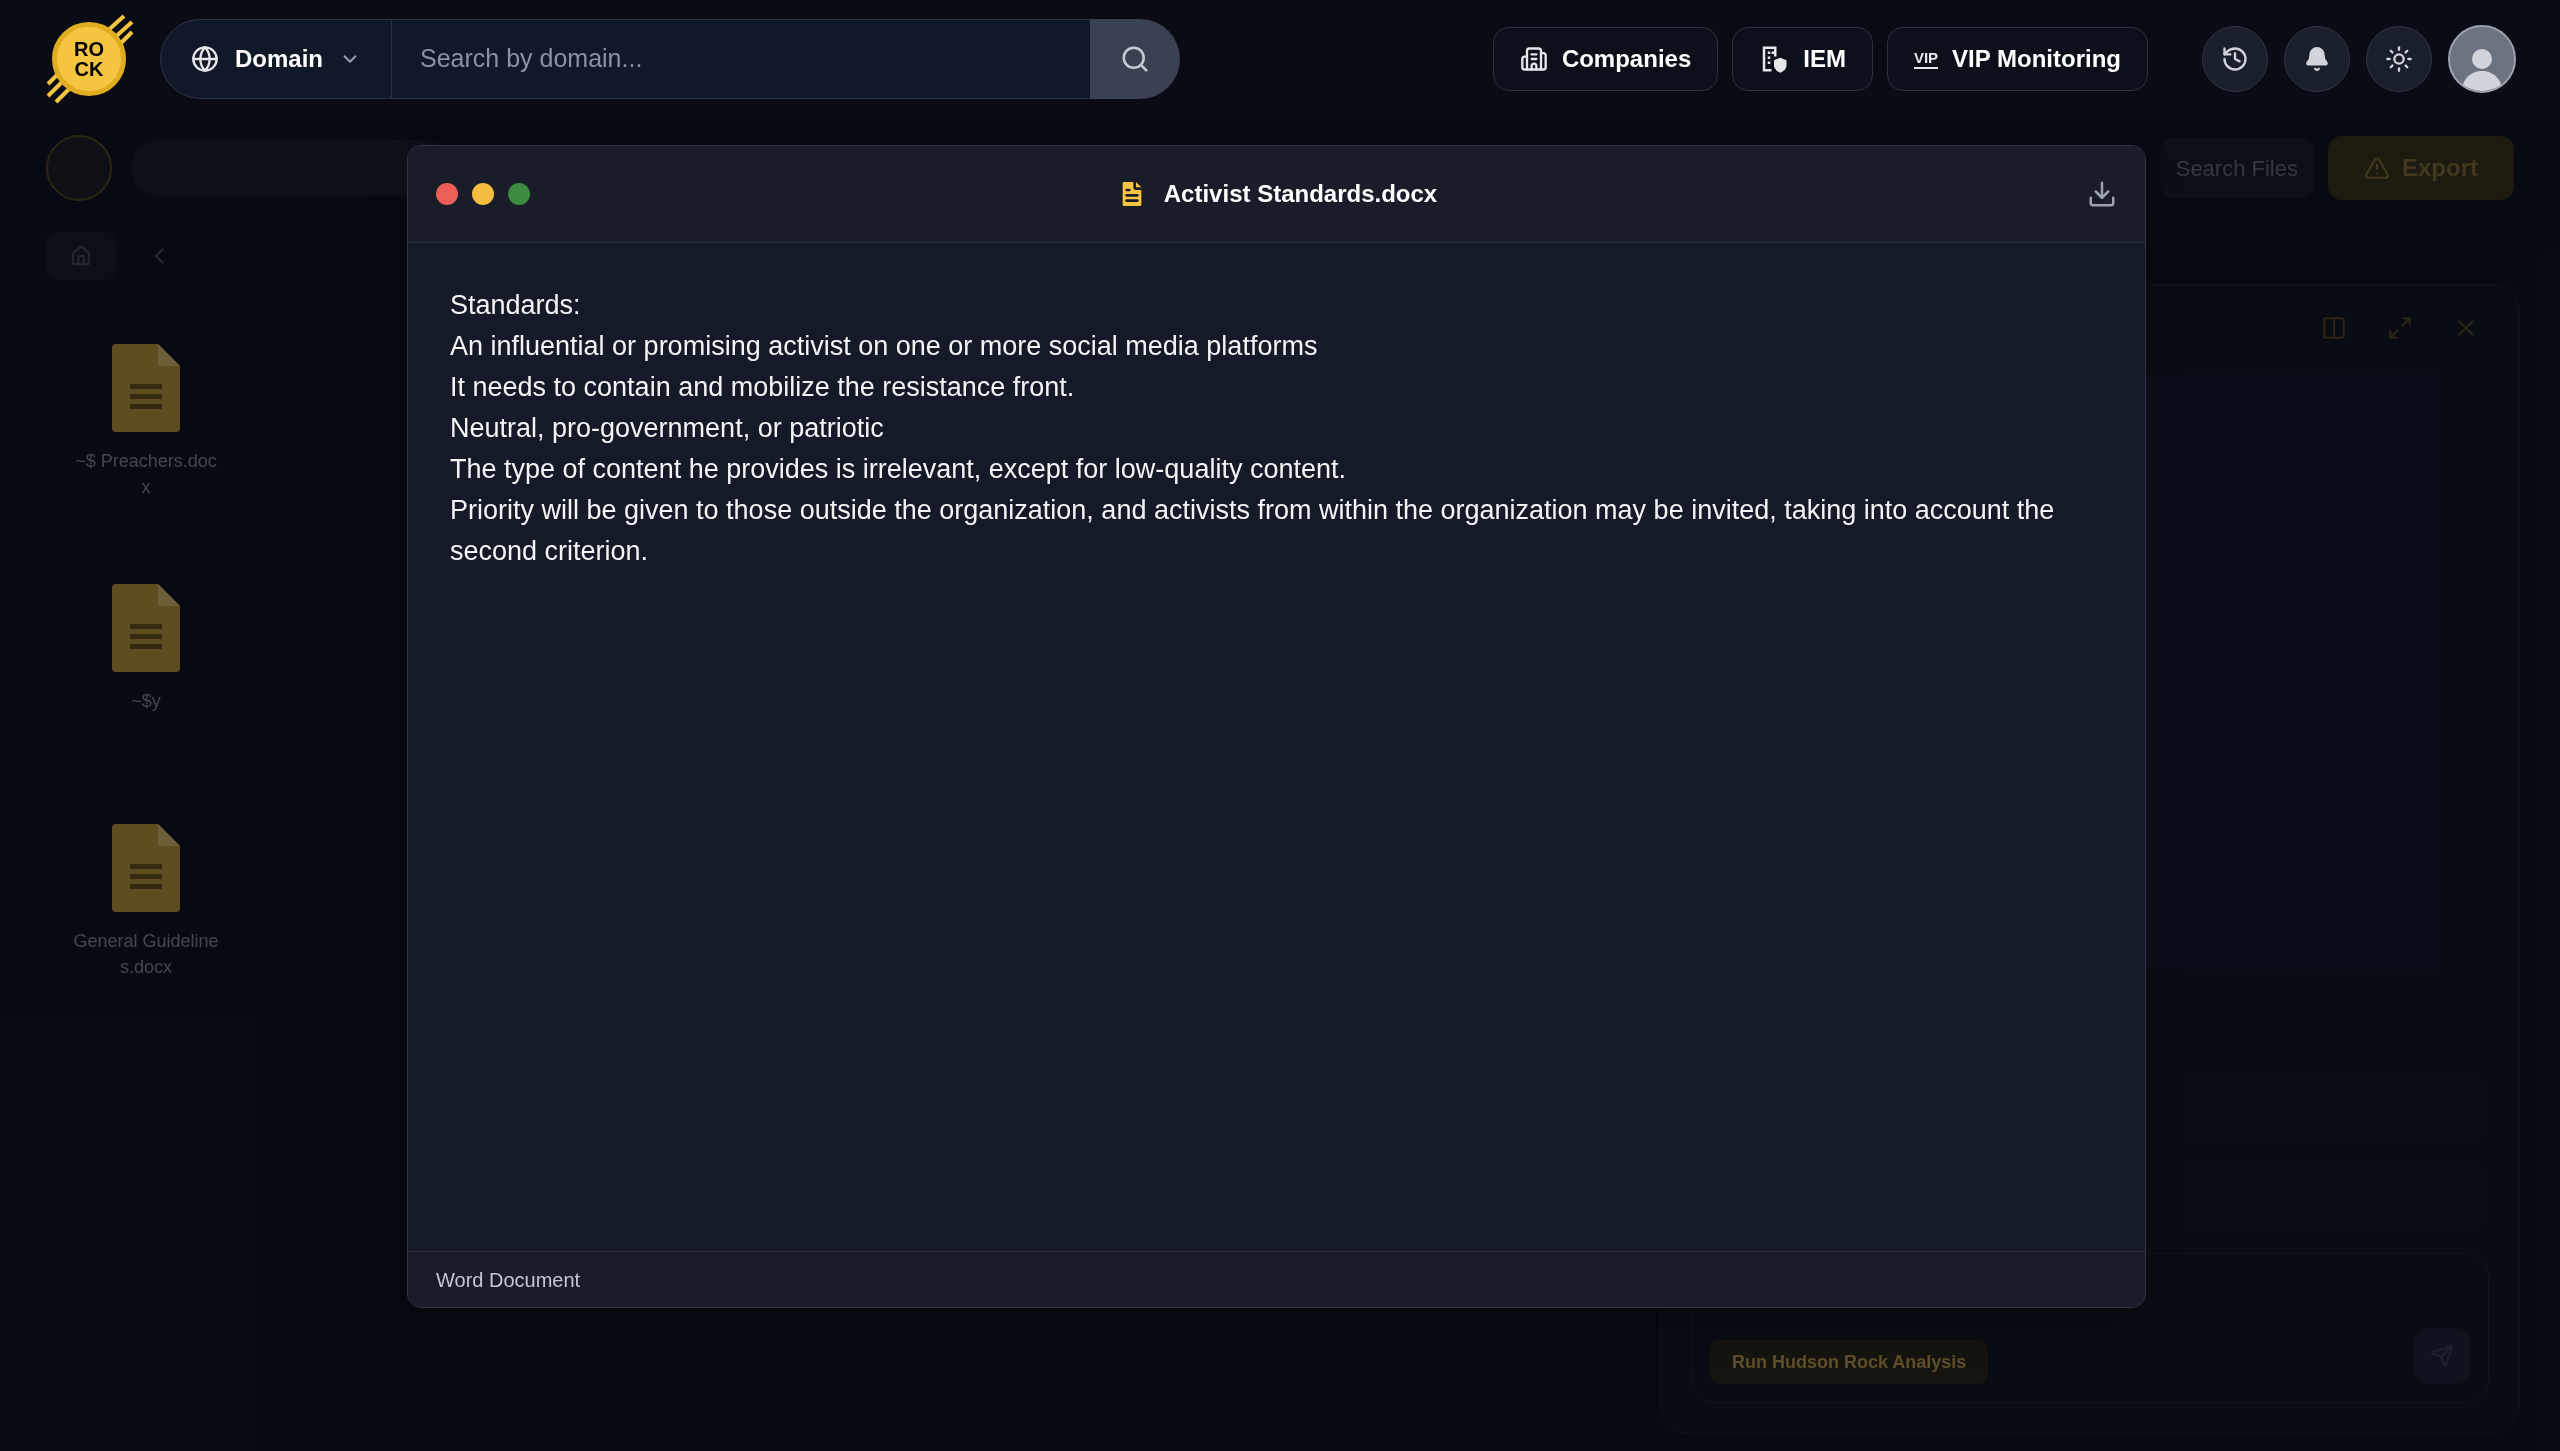 The width and height of the screenshot is (2560, 1451). What do you see at coordinates (146, 701) in the screenshot?
I see `file-name: ~$y` at bounding box center [146, 701].